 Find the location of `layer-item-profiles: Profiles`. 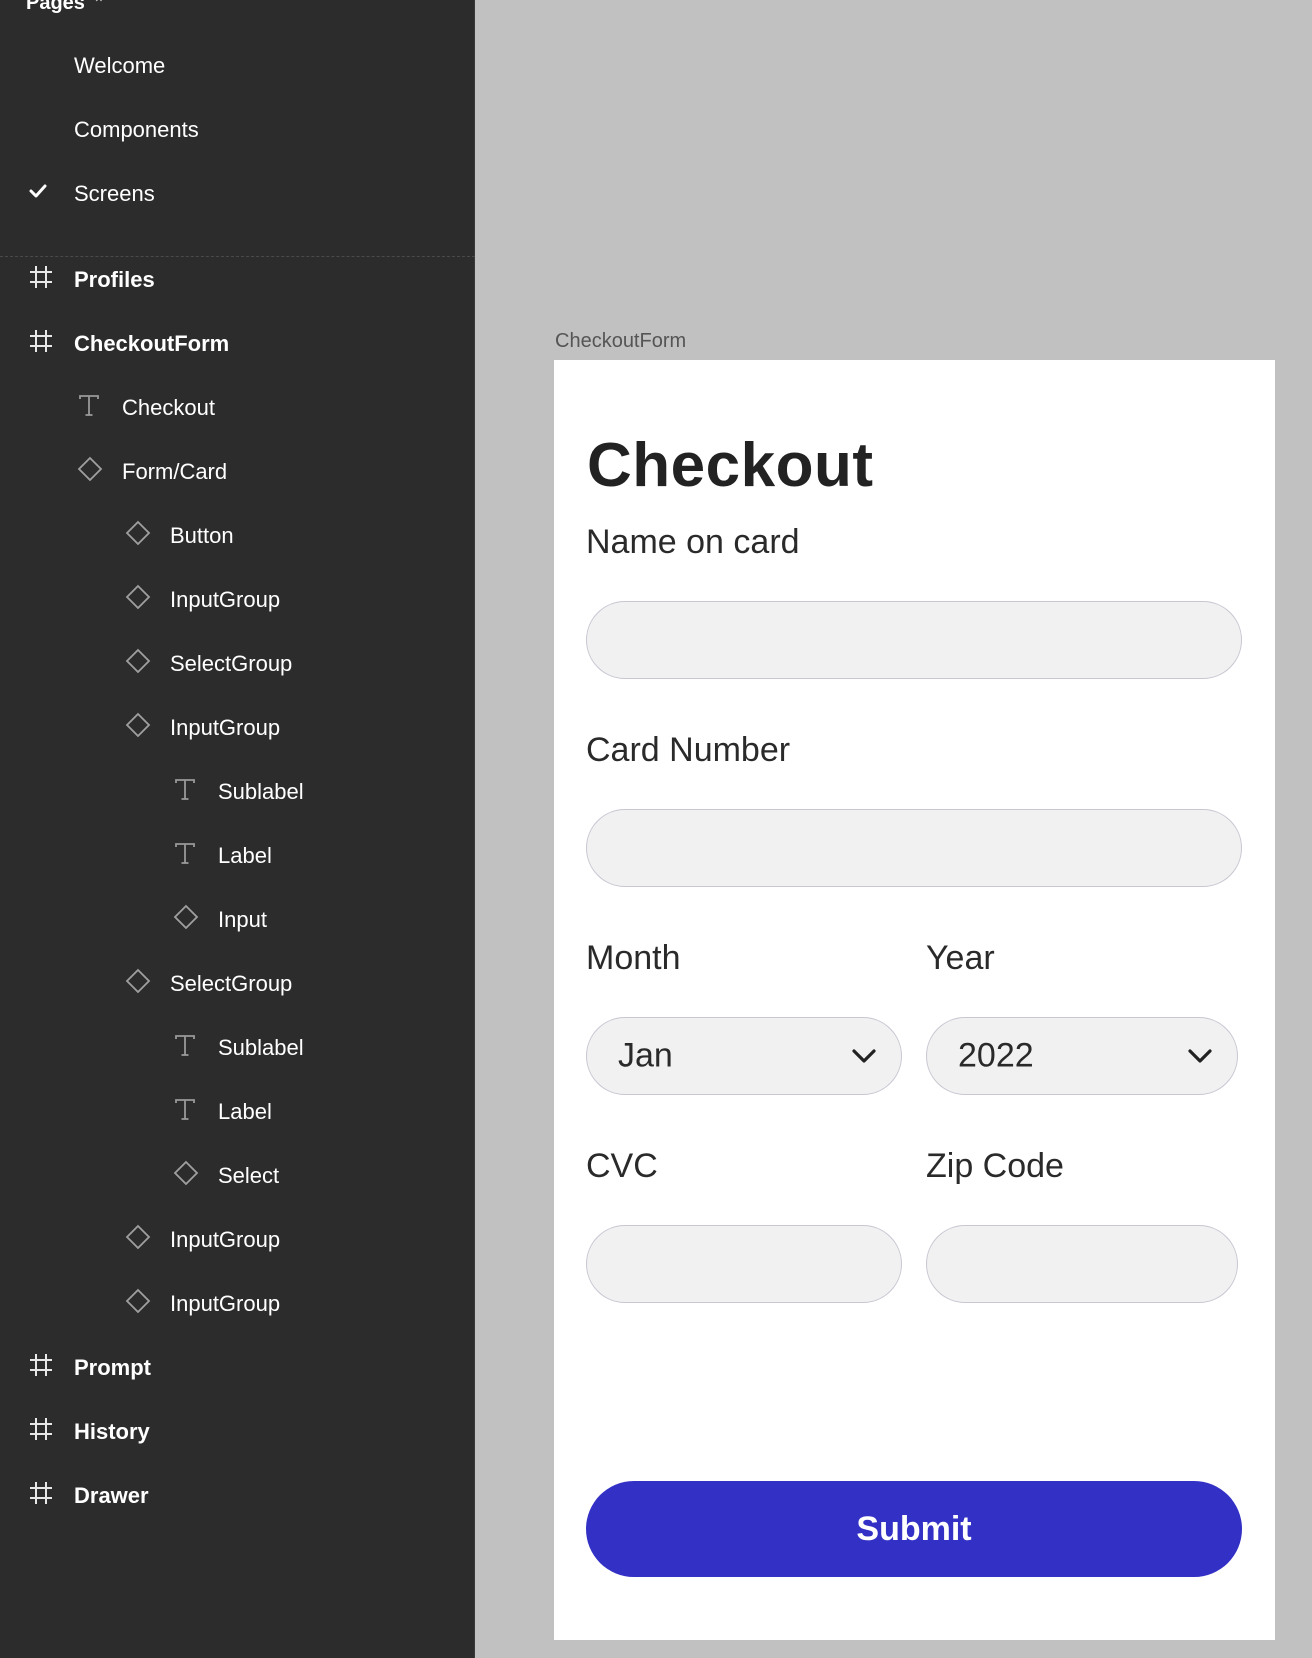

layer-item-profiles: Profiles is located at coordinates (237, 280).